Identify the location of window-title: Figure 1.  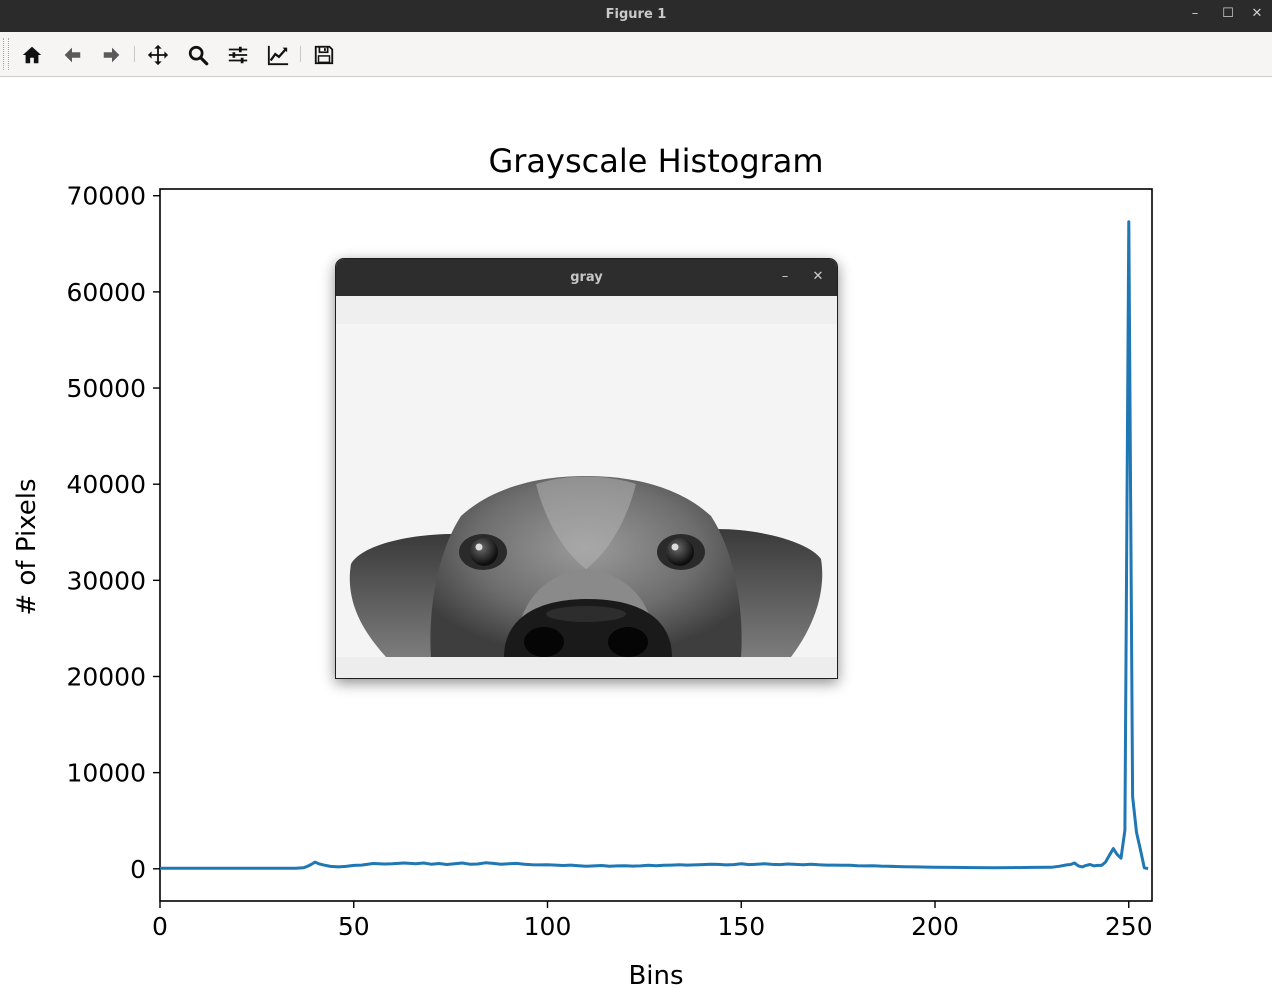
(636, 14).